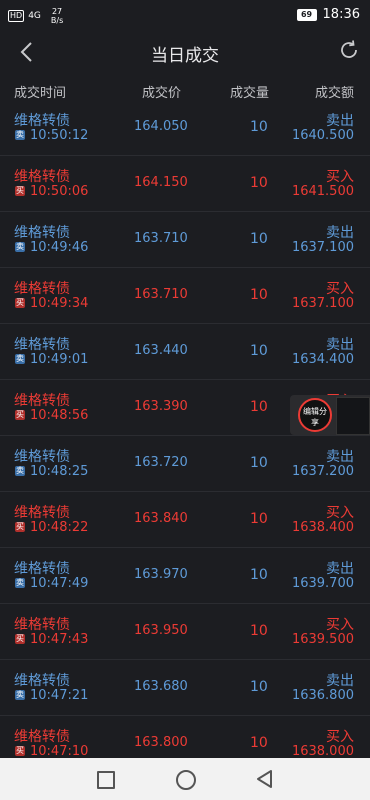  What do you see at coordinates (185, 128) in the screenshot?
I see `trade-row: 维格转债卖 10:50:12 164.050 10 卖出 1640.500` at bounding box center [185, 128].